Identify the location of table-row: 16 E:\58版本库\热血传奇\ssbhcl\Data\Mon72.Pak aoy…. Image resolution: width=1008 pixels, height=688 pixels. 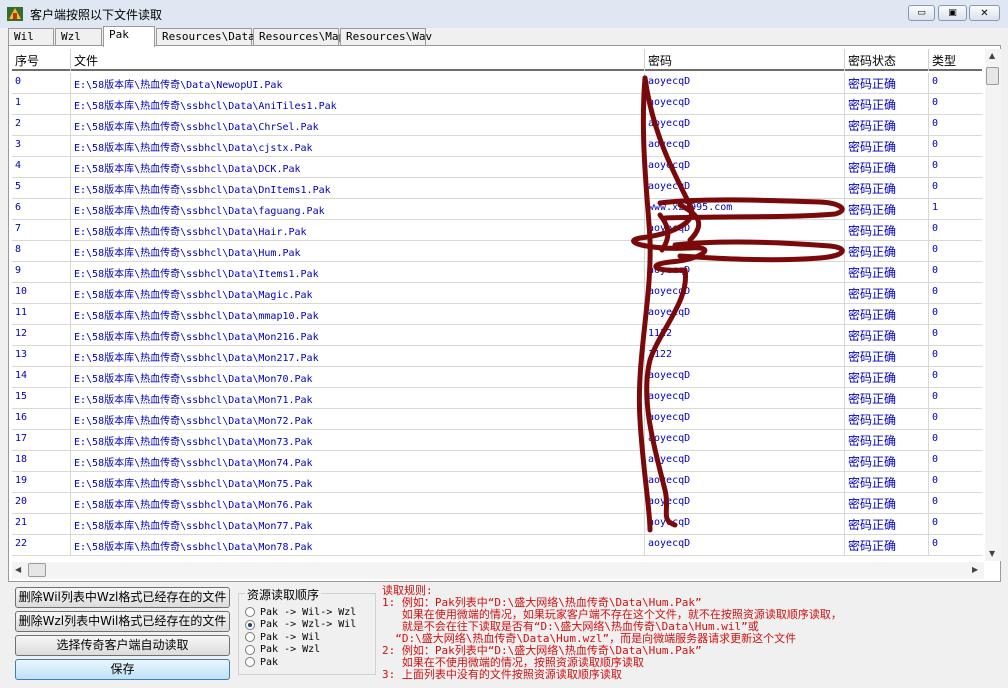
(497, 419).